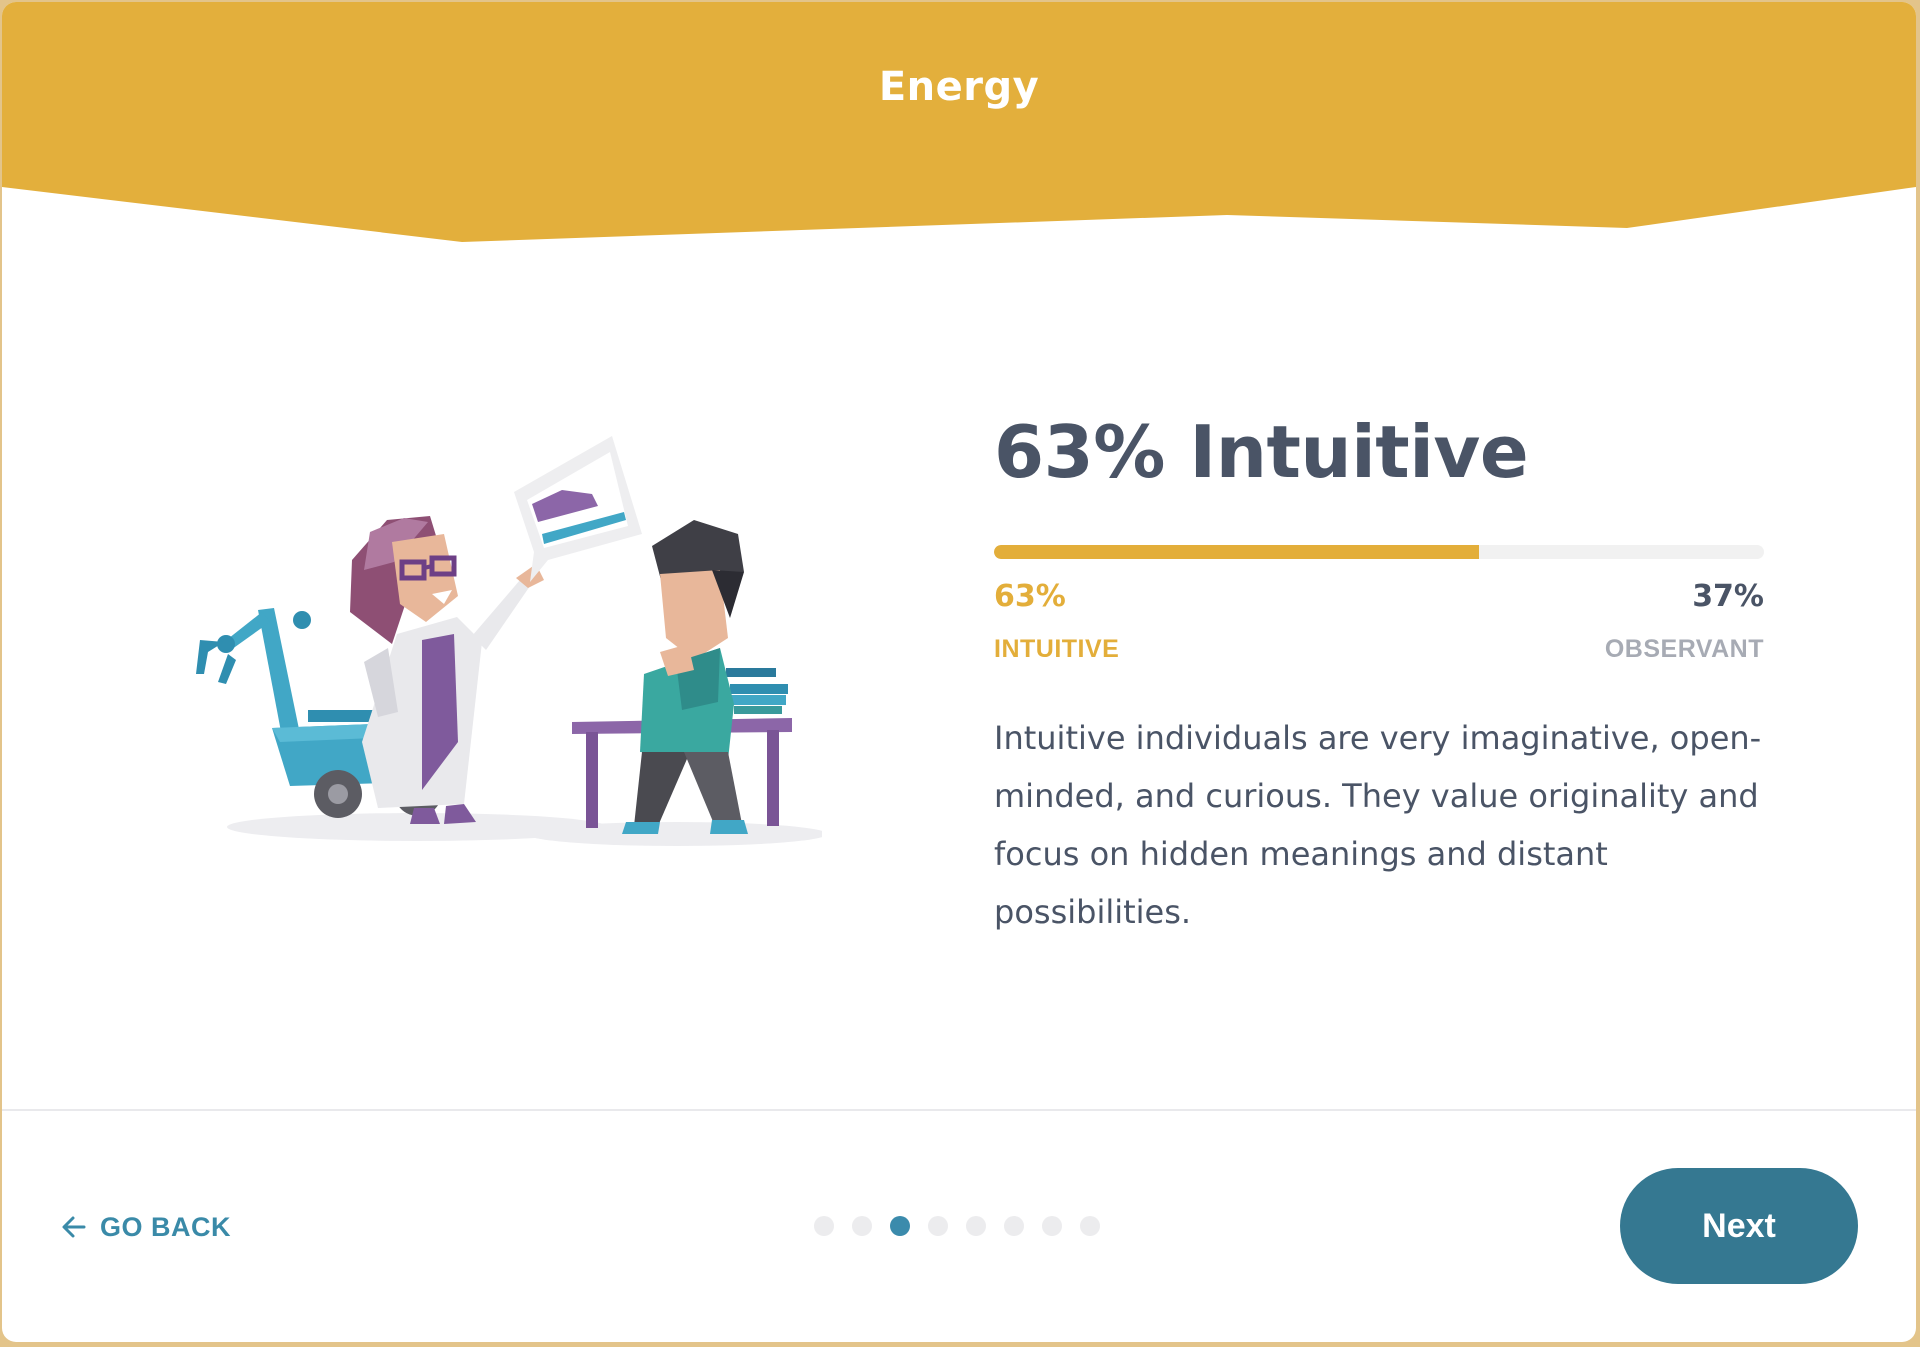 Image resolution: width=1920 pixels, height=1347 pixels. Describe the element at coordinates (900, 1226) in the screenshot. I see `pagination-dot-active` at that location.